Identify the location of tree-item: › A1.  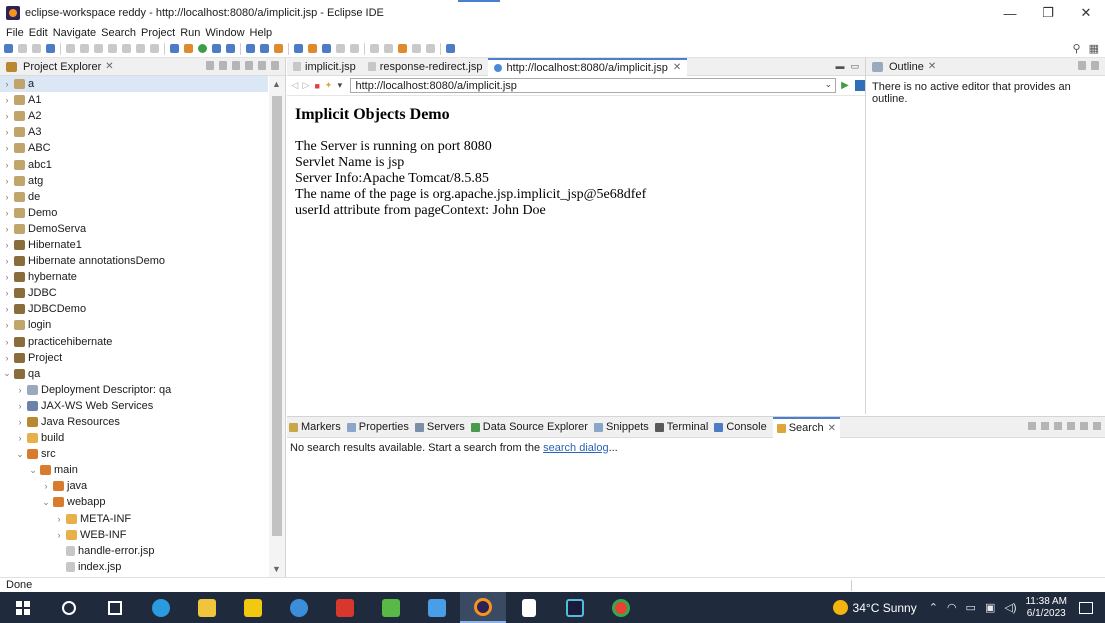
(134, 100).